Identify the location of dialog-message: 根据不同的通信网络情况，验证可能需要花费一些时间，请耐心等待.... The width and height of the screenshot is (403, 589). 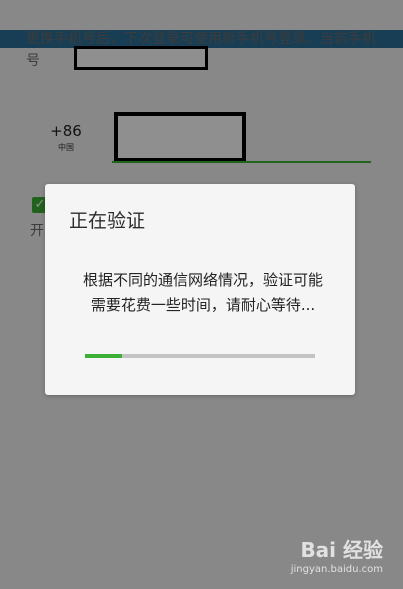
(203, 292).